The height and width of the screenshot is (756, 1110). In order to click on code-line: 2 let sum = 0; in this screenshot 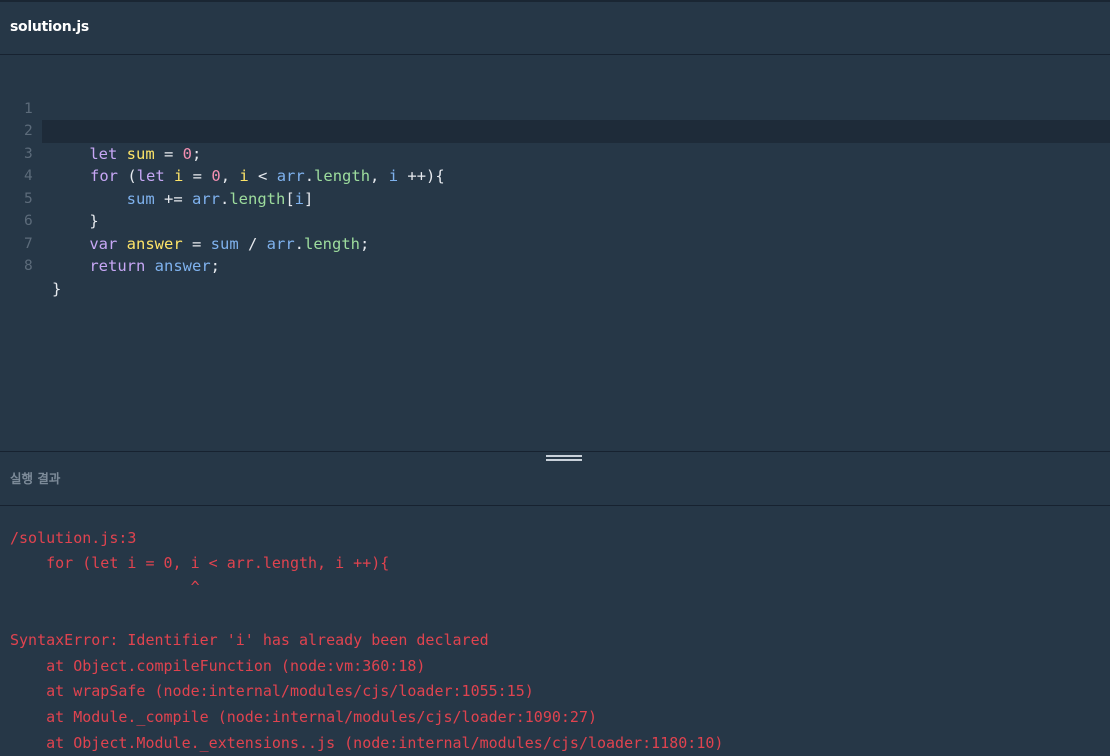, I will do `click(555, 130)`.